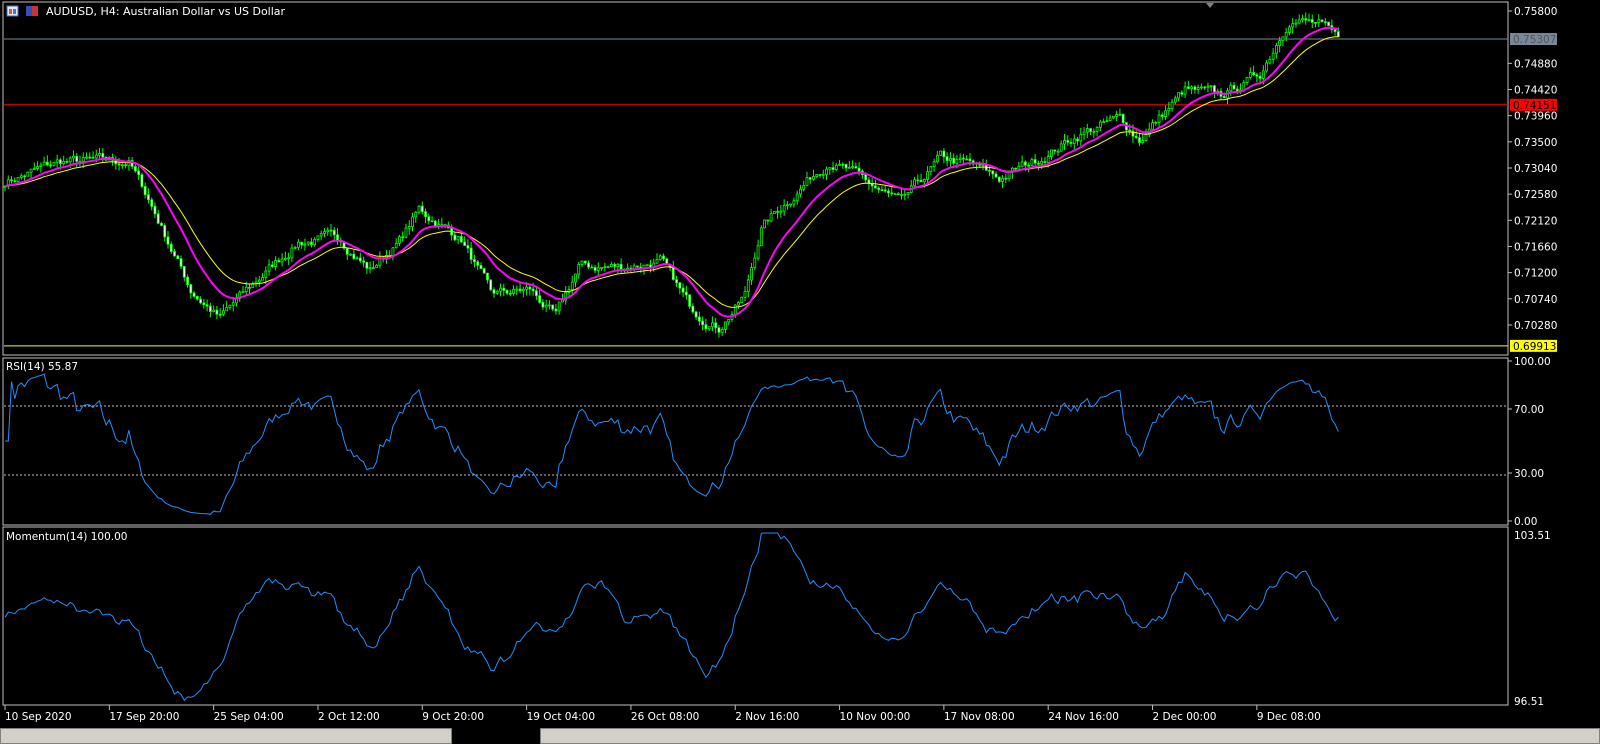 Image resolution: width=1600 pixels, height=744 pixels. What do you see at coordinates (1532, 536) in the screenshot?
I see `momentum-tick-label: 103.51` at bounding box center [1532, 536].